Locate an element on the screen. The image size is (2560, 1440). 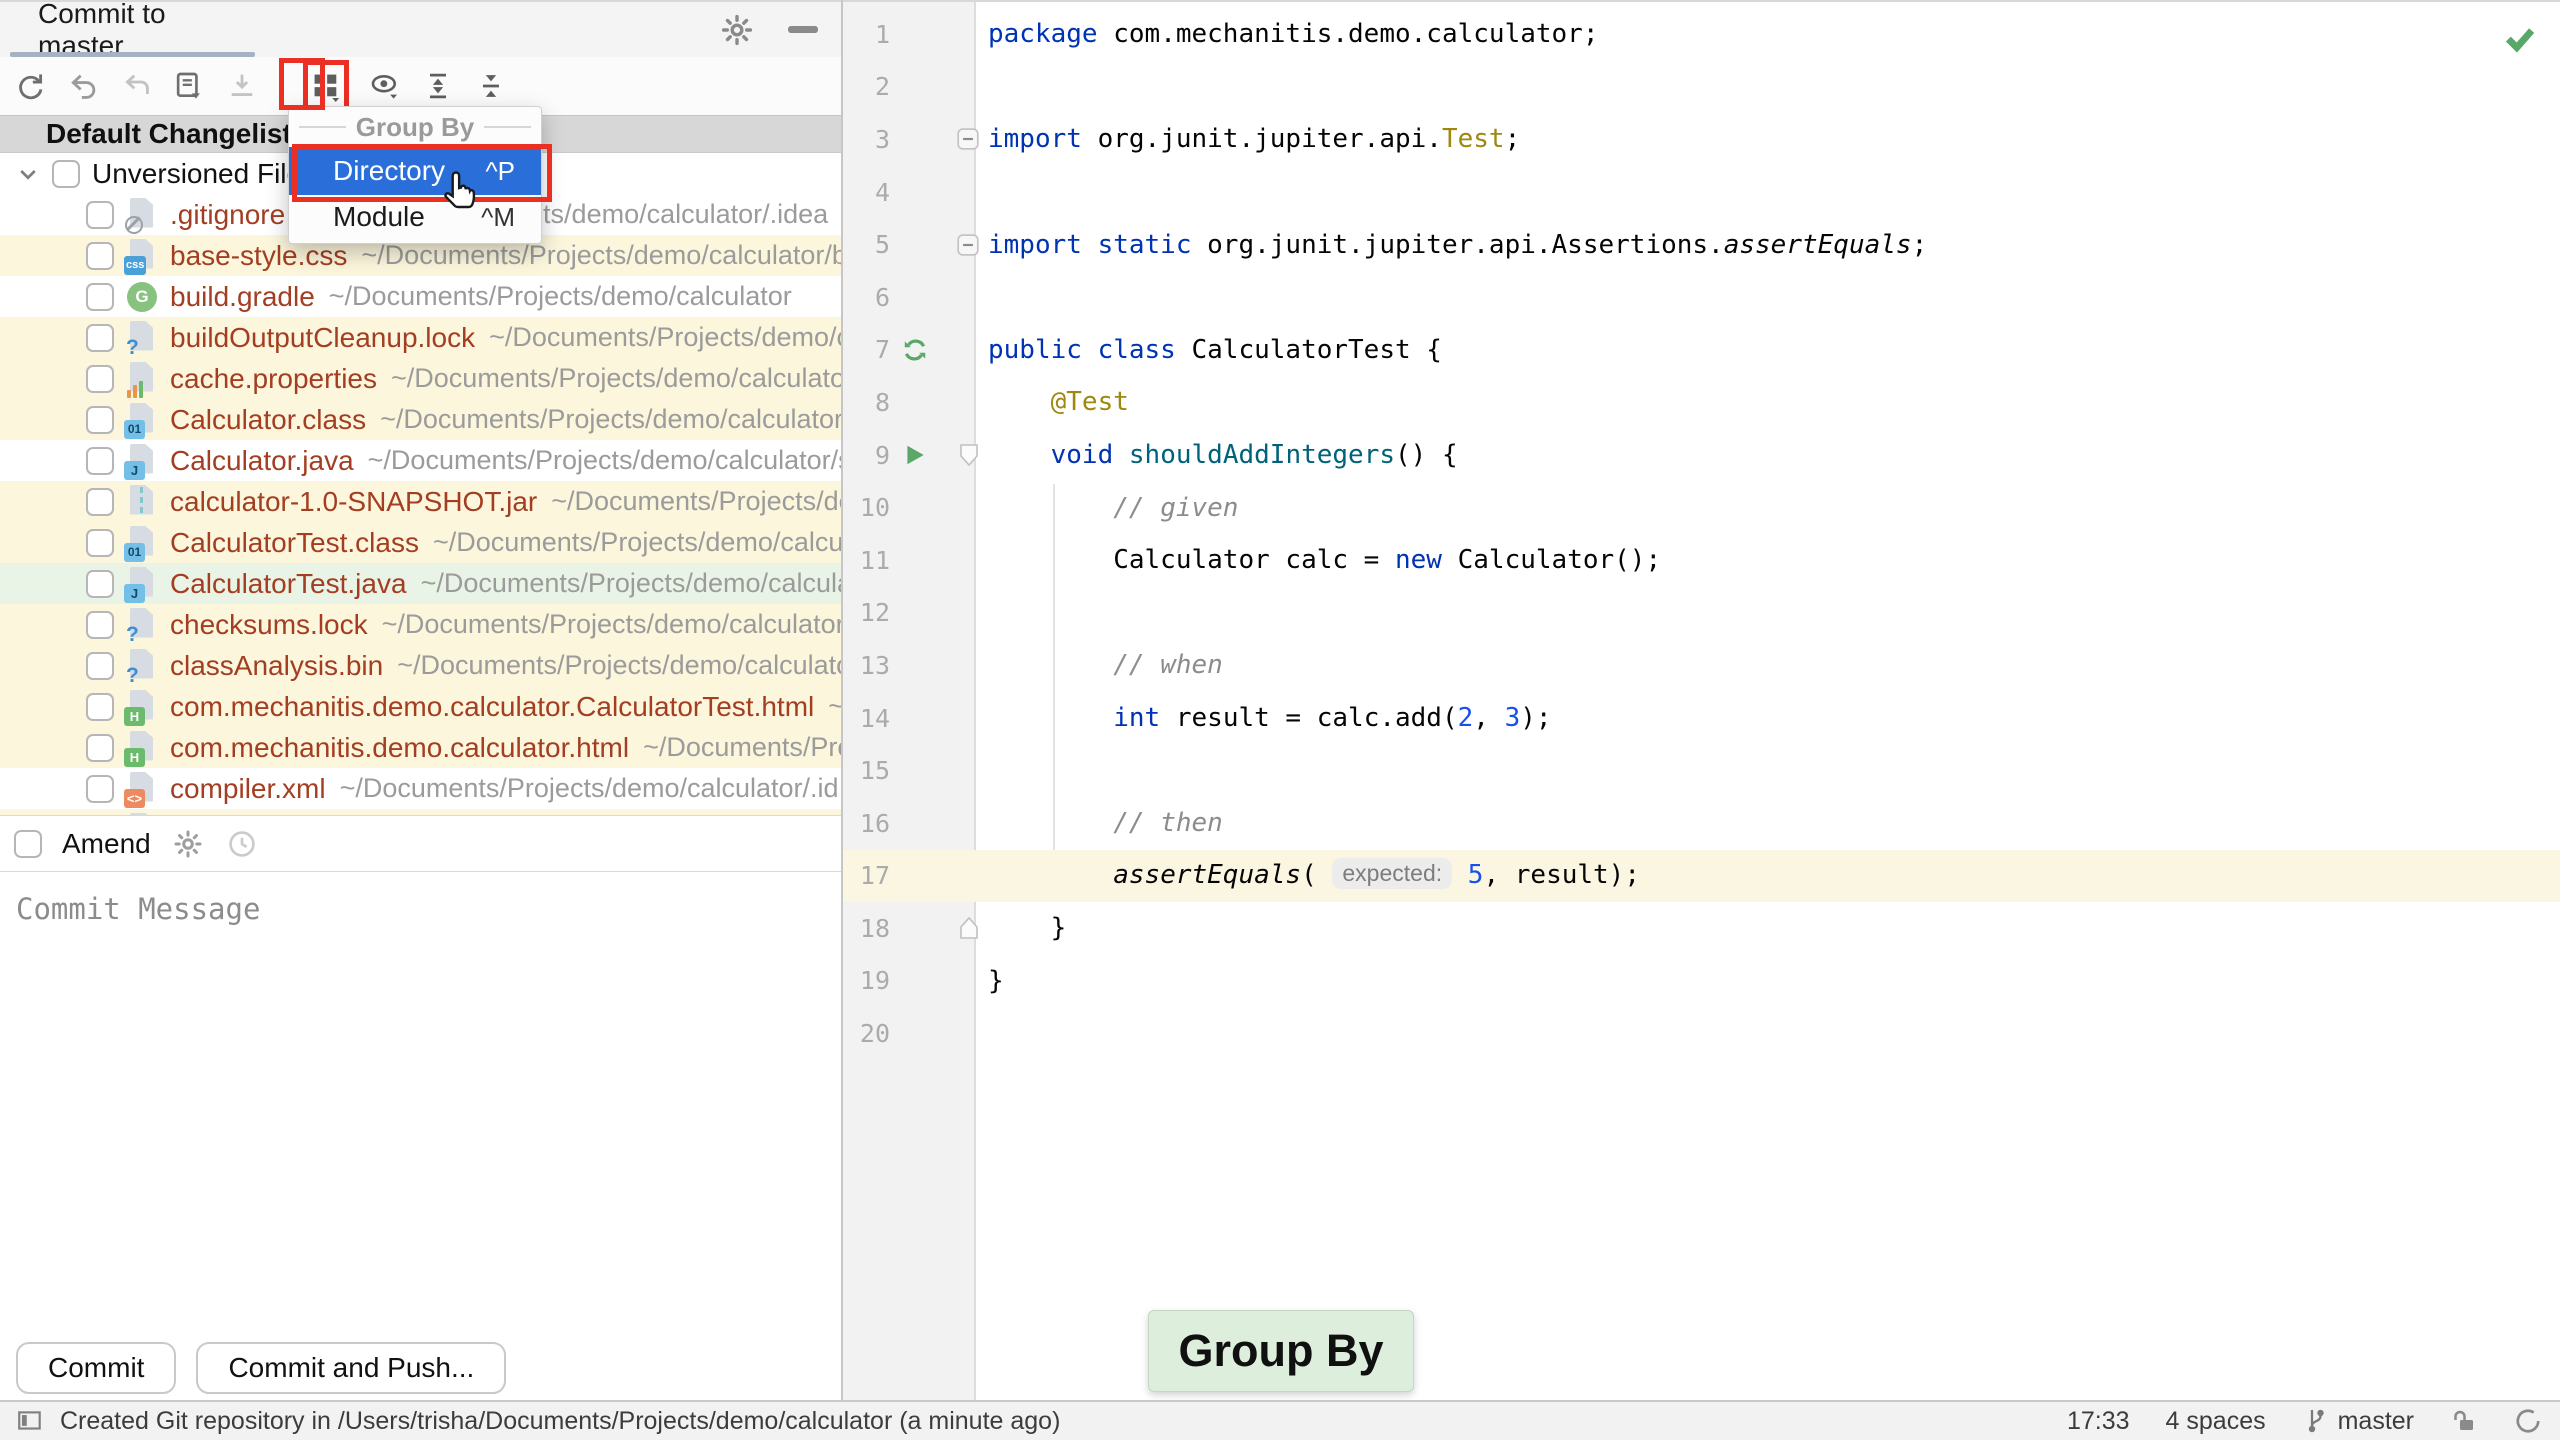
collapse-all-icon is located at coordinates (491, 86).